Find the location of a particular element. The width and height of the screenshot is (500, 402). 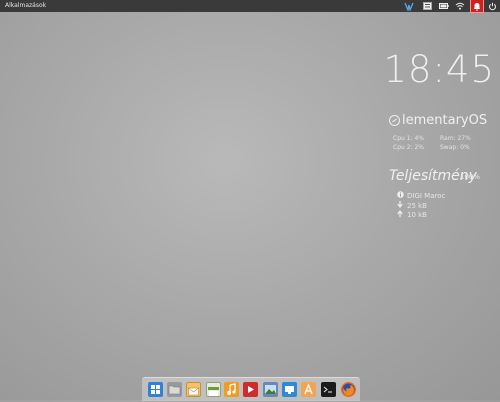

notification-icon is located at coordinates (477, 6).